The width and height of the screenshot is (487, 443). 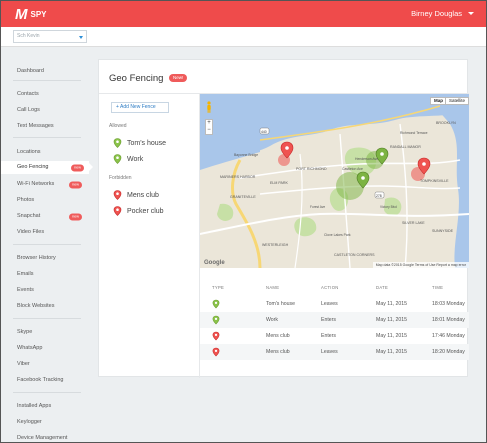 What do you see at coordinates (52, 184) in the screenshot?
I see `sidebar-item-wifi-networks: Wi-Fi Networks new` at bounding box center [52, 184].